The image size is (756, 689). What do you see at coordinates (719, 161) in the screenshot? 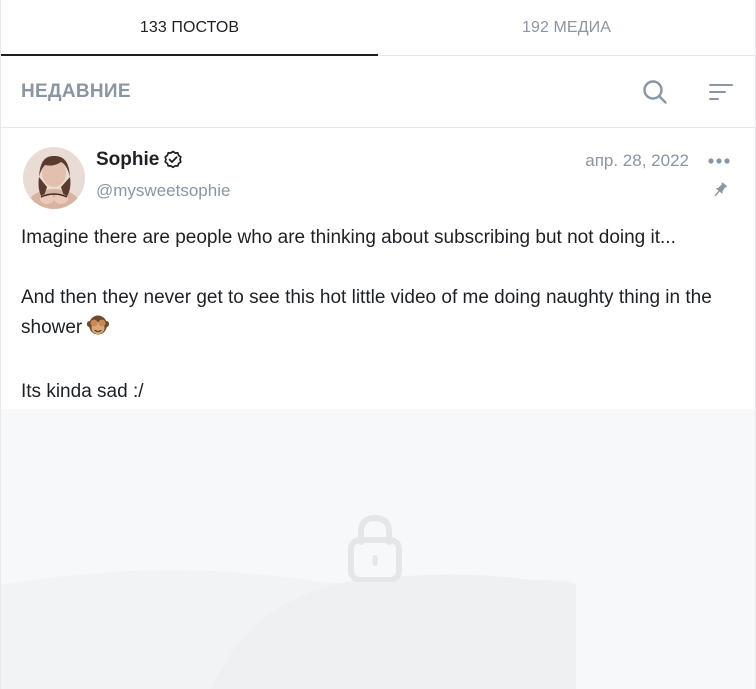
I see `more-options-icon` at bounding box center [719, 161].